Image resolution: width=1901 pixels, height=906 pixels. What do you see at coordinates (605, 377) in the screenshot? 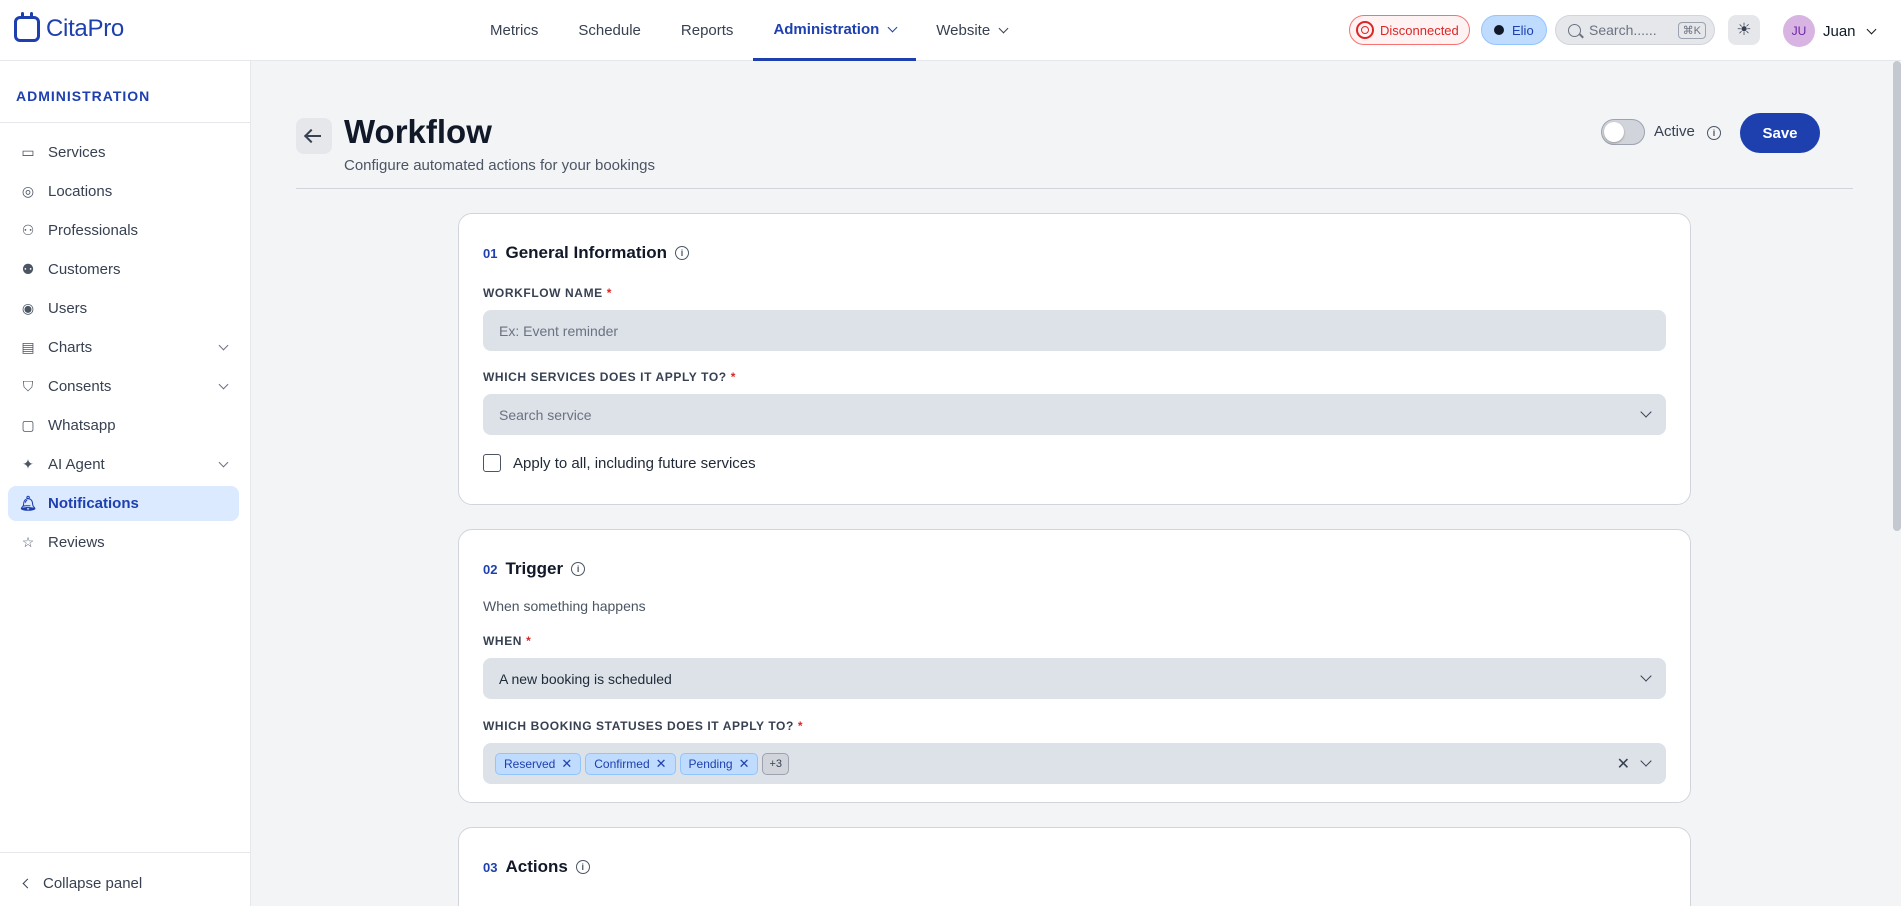
I see `services-label-text: WHICH SERVICES DOES IT APPLY TO?` at bounding box center [605, 377].